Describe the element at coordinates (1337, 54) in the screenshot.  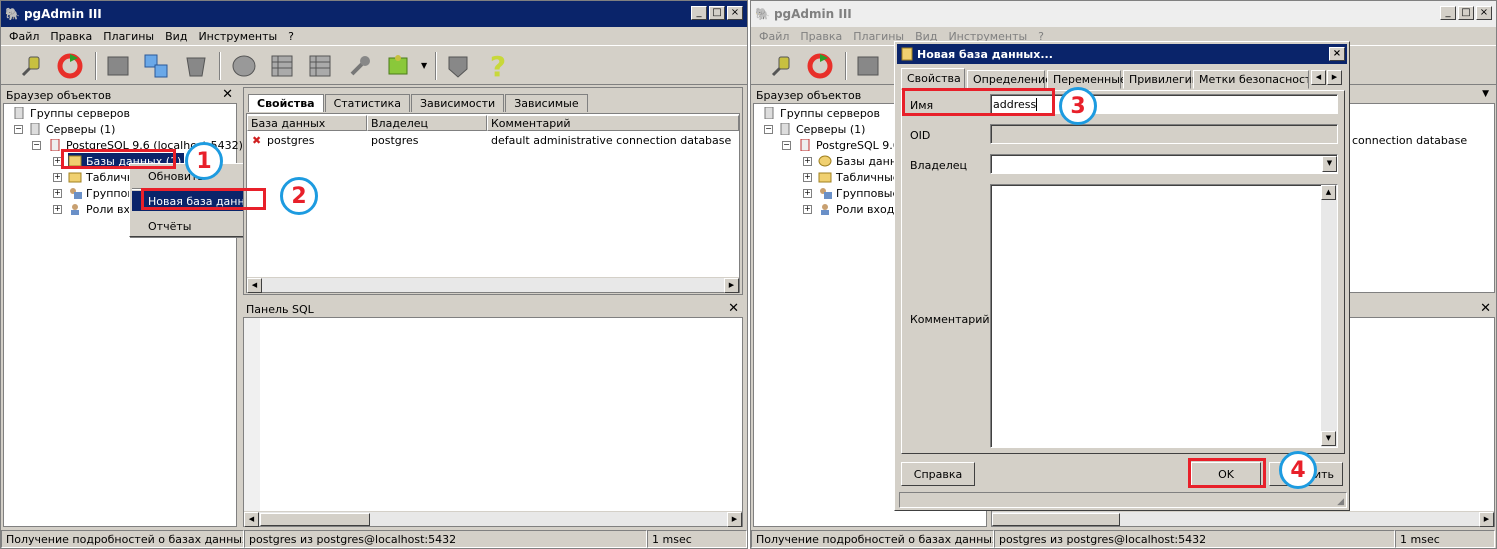
I see `dialog-close-button: ×` at that location.